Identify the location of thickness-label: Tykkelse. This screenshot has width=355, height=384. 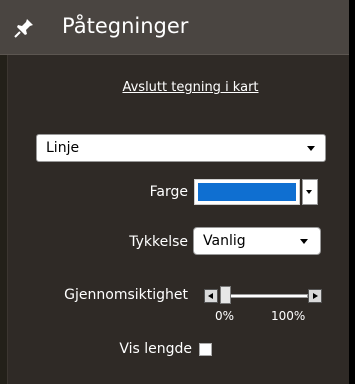
(158, 242).